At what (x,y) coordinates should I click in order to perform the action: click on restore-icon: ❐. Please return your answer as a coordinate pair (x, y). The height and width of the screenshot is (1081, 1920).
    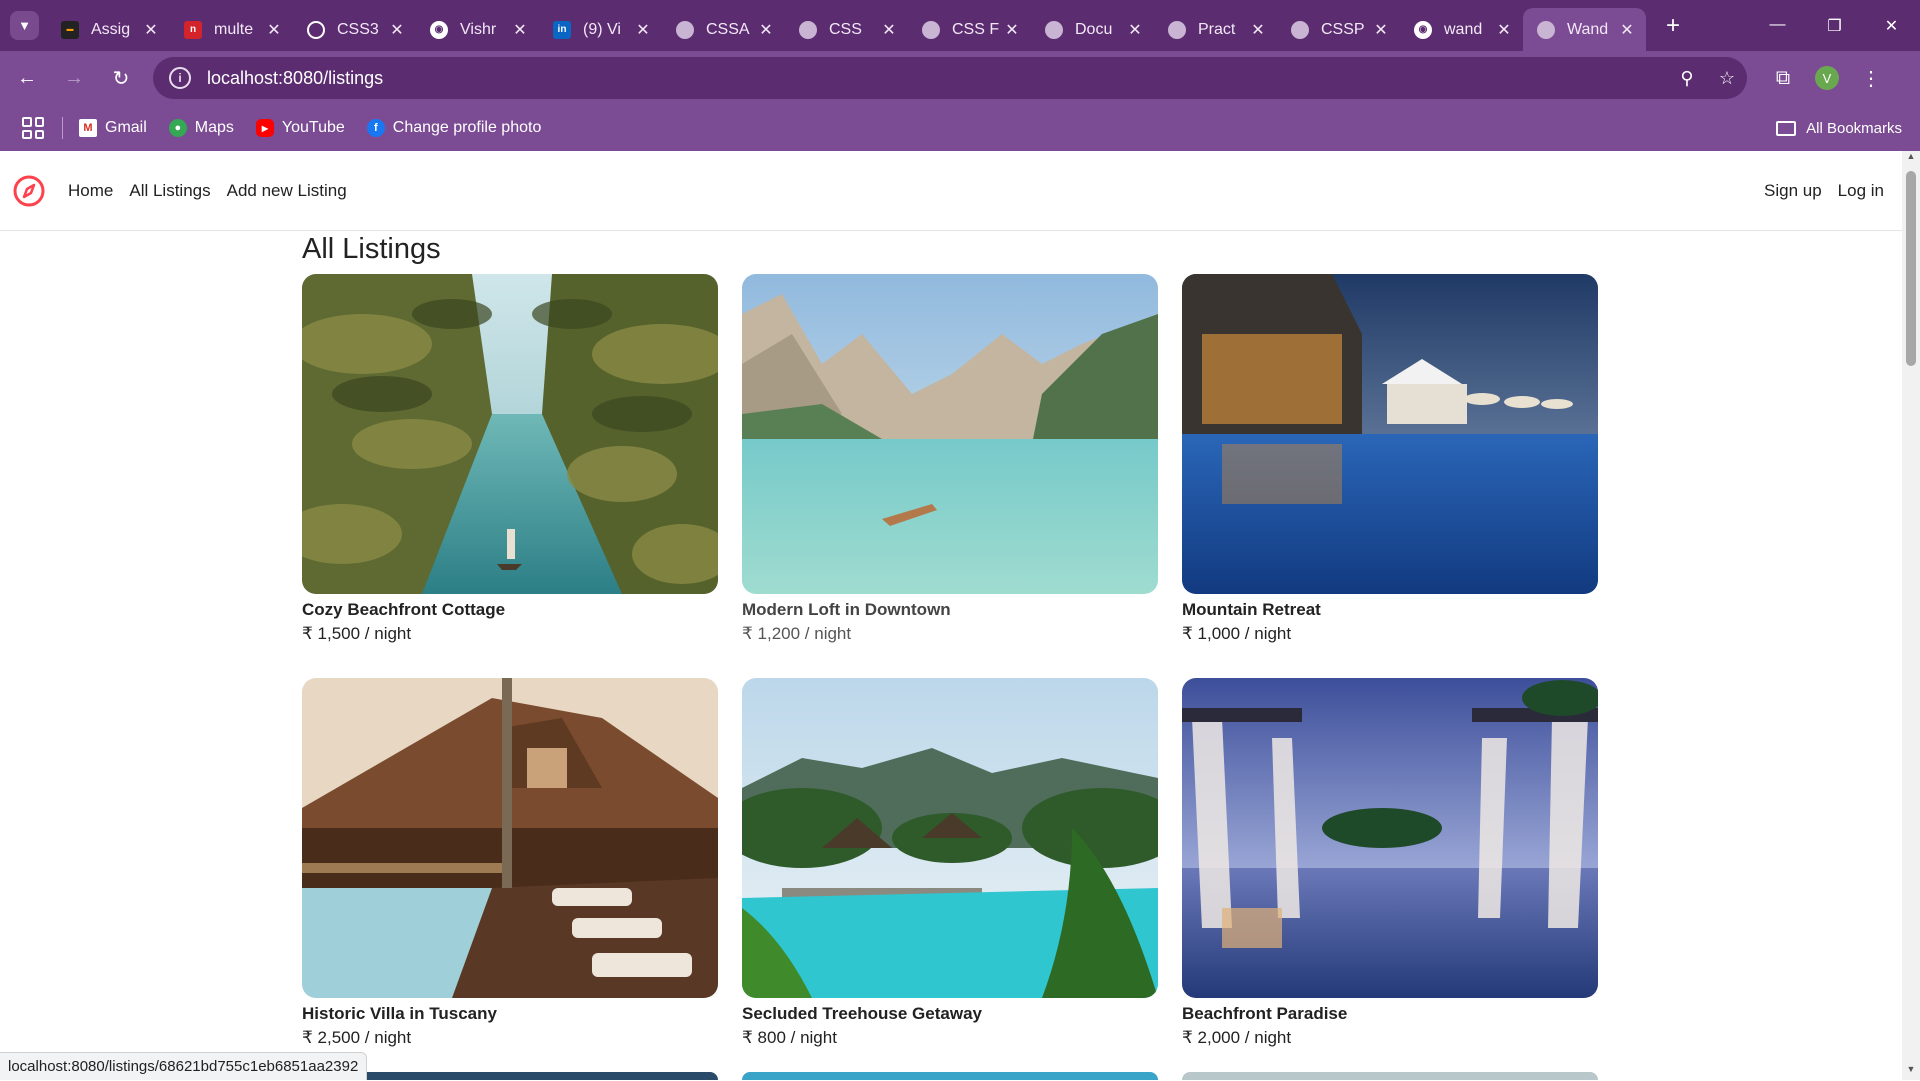
    Looking at the image, I should click on (1834, 26).